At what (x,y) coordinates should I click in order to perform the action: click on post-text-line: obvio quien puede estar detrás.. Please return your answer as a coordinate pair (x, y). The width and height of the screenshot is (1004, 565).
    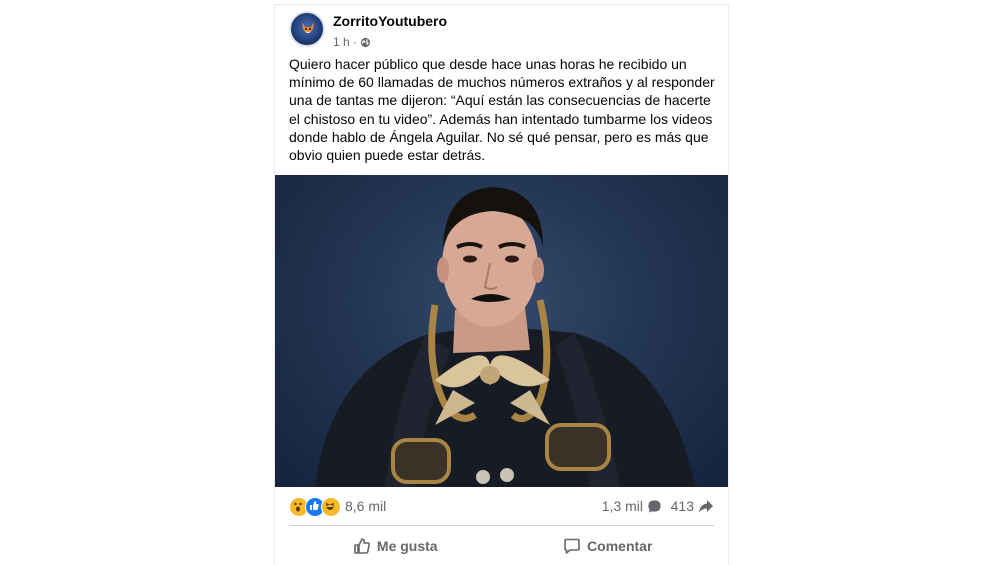
    Looking at the image, I should click on (387, 155).